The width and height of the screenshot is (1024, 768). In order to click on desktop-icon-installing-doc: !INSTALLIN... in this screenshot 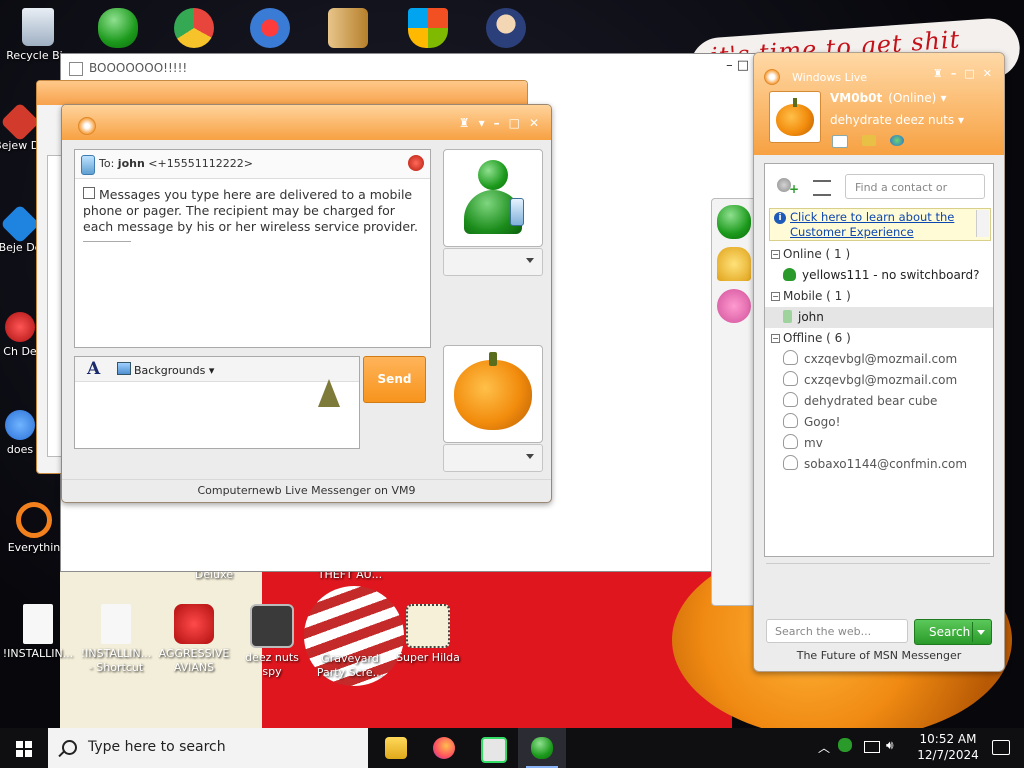, I will do `click(38, 632)`.